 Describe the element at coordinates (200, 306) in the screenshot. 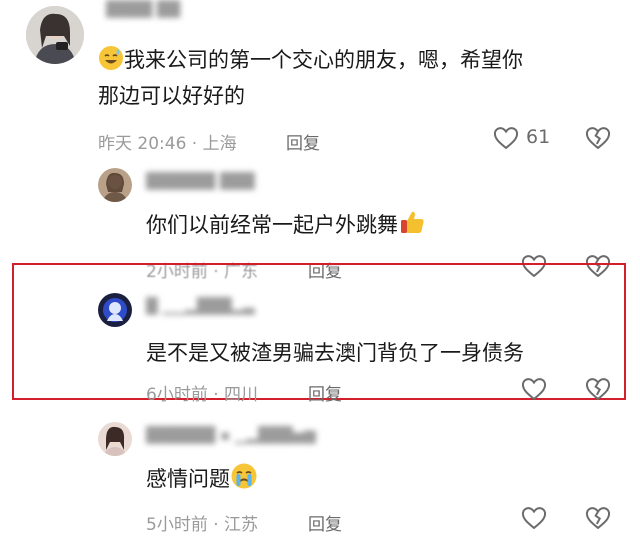

I see `username-blurred: █ ▁▁▂███▂▃` at that location.